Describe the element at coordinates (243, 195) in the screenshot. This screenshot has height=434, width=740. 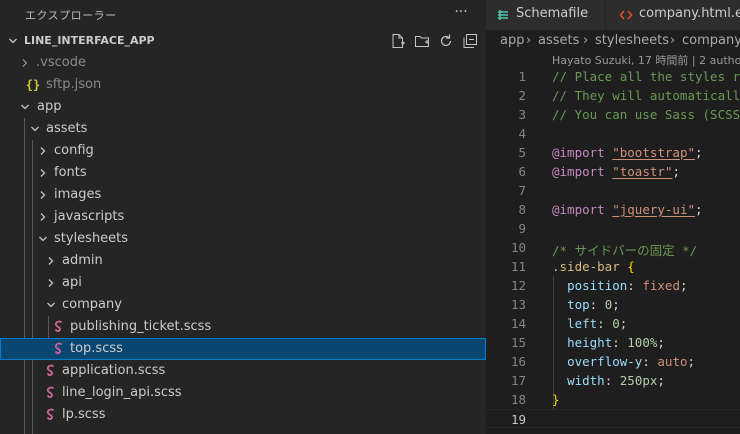
I see `tree-folder-images: images` at that location.